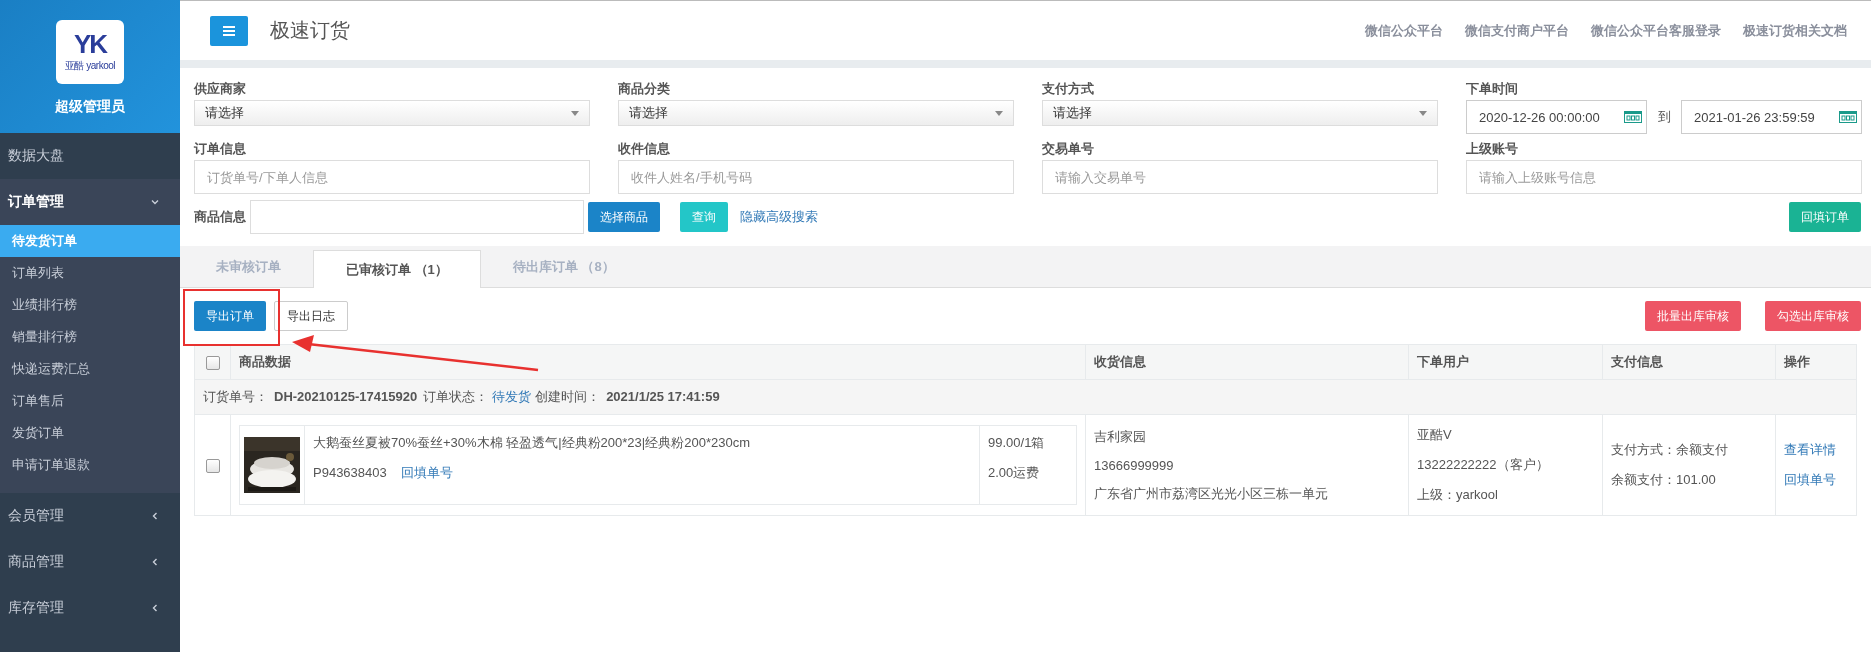 This screenshot has width=1871, height=652. What do you see at coordinates (392, 177) in the screenshot?
I see `input-field: 订货单号/下单人信息` at bounding box center [392, 177].